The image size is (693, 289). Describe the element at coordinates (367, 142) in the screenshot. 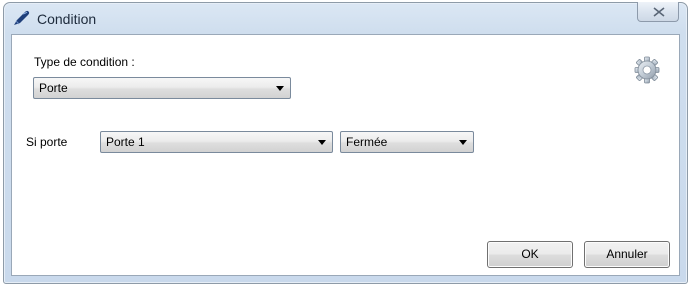

I see `door-state-value: Fermée` at that location.